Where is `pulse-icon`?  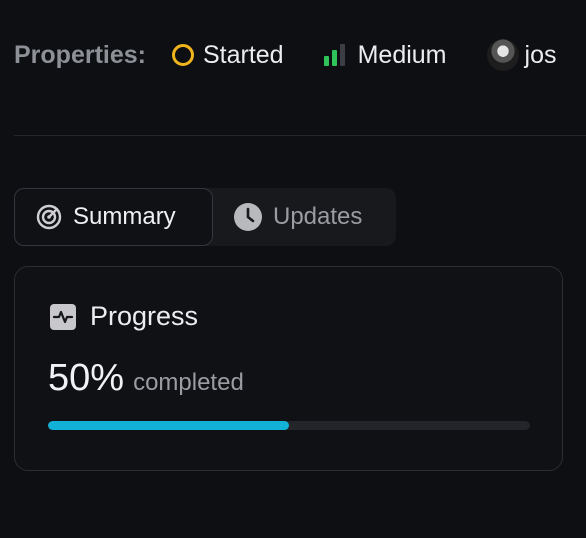 pulse-icon is located at coordinates (63, 316).